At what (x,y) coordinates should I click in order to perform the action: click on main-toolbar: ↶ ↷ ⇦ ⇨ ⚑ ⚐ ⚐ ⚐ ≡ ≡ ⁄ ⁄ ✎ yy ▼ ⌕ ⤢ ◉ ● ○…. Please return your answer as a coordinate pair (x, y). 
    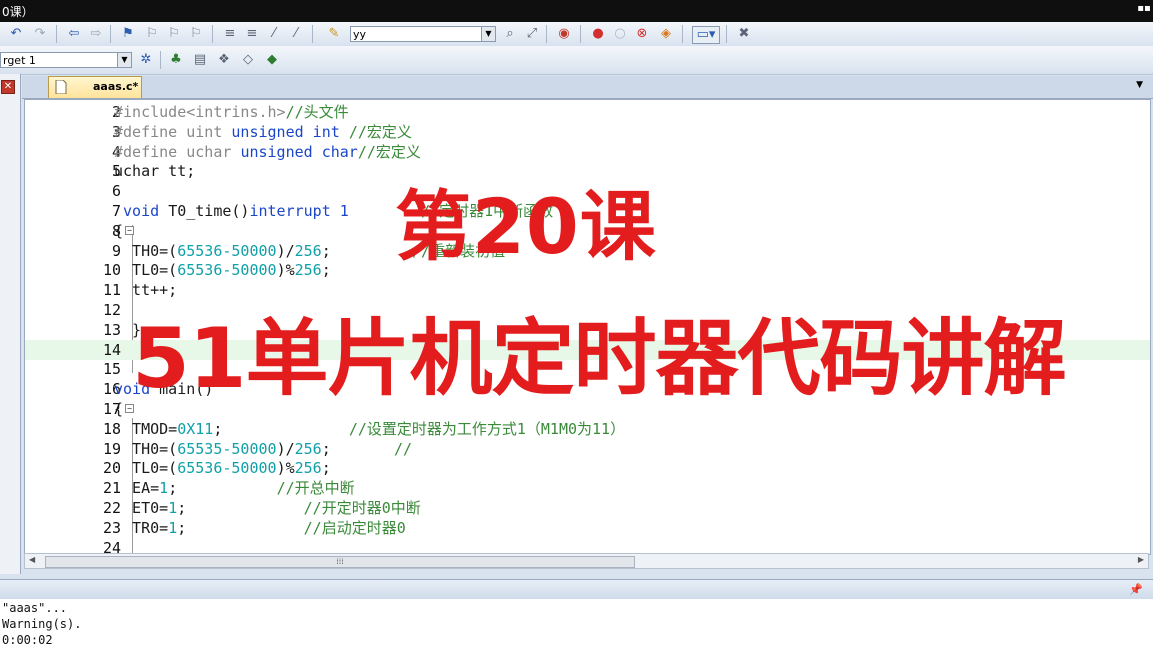
    Looking at the image, I should click on (576, 34).